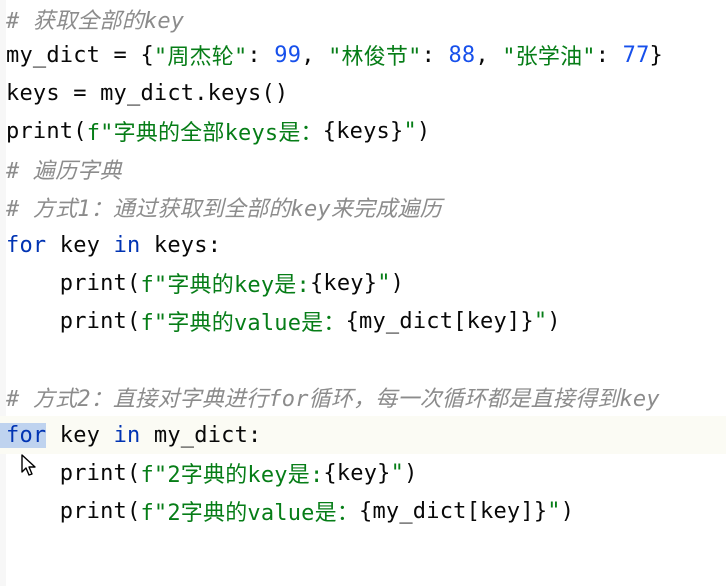 The width and height of the screenshot is (726, 586). I want to click on code-line-13: print ( f"2字典的key是: {key} " ), so click(363, 473).